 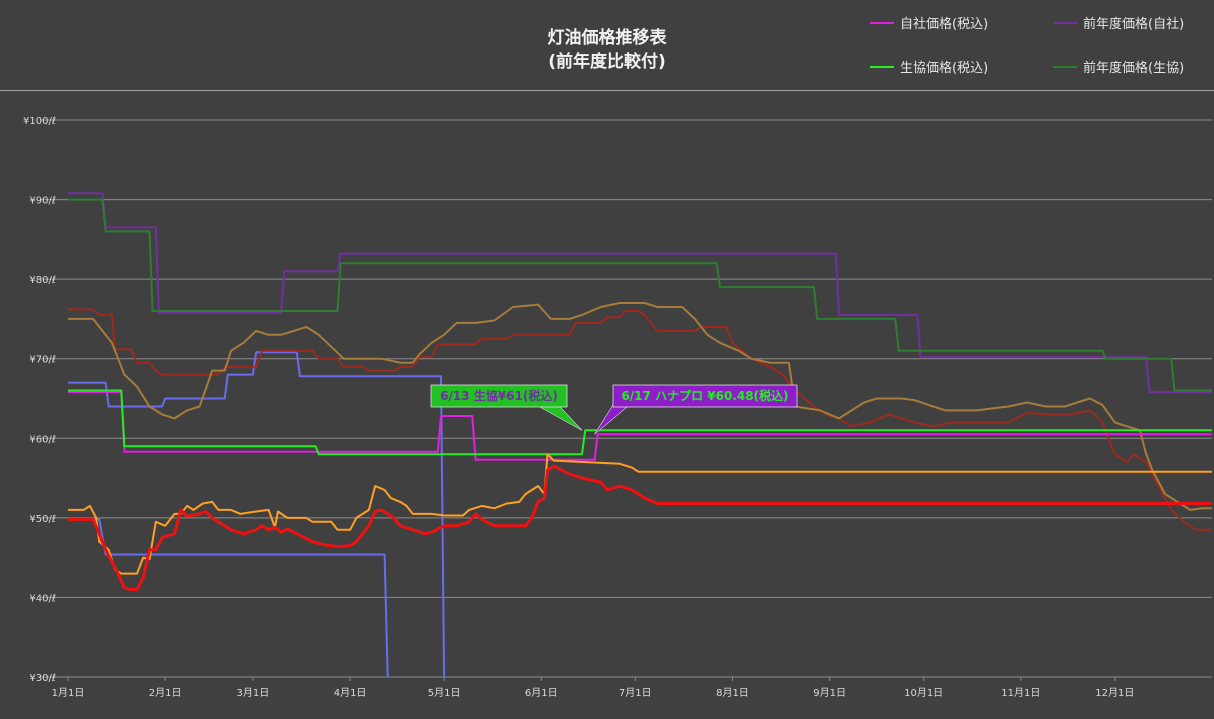 What do you see at coordinates (732, 693) in the screenshot?
I see `x-tick-label: 8月1日` at bounding box center [732, 693].